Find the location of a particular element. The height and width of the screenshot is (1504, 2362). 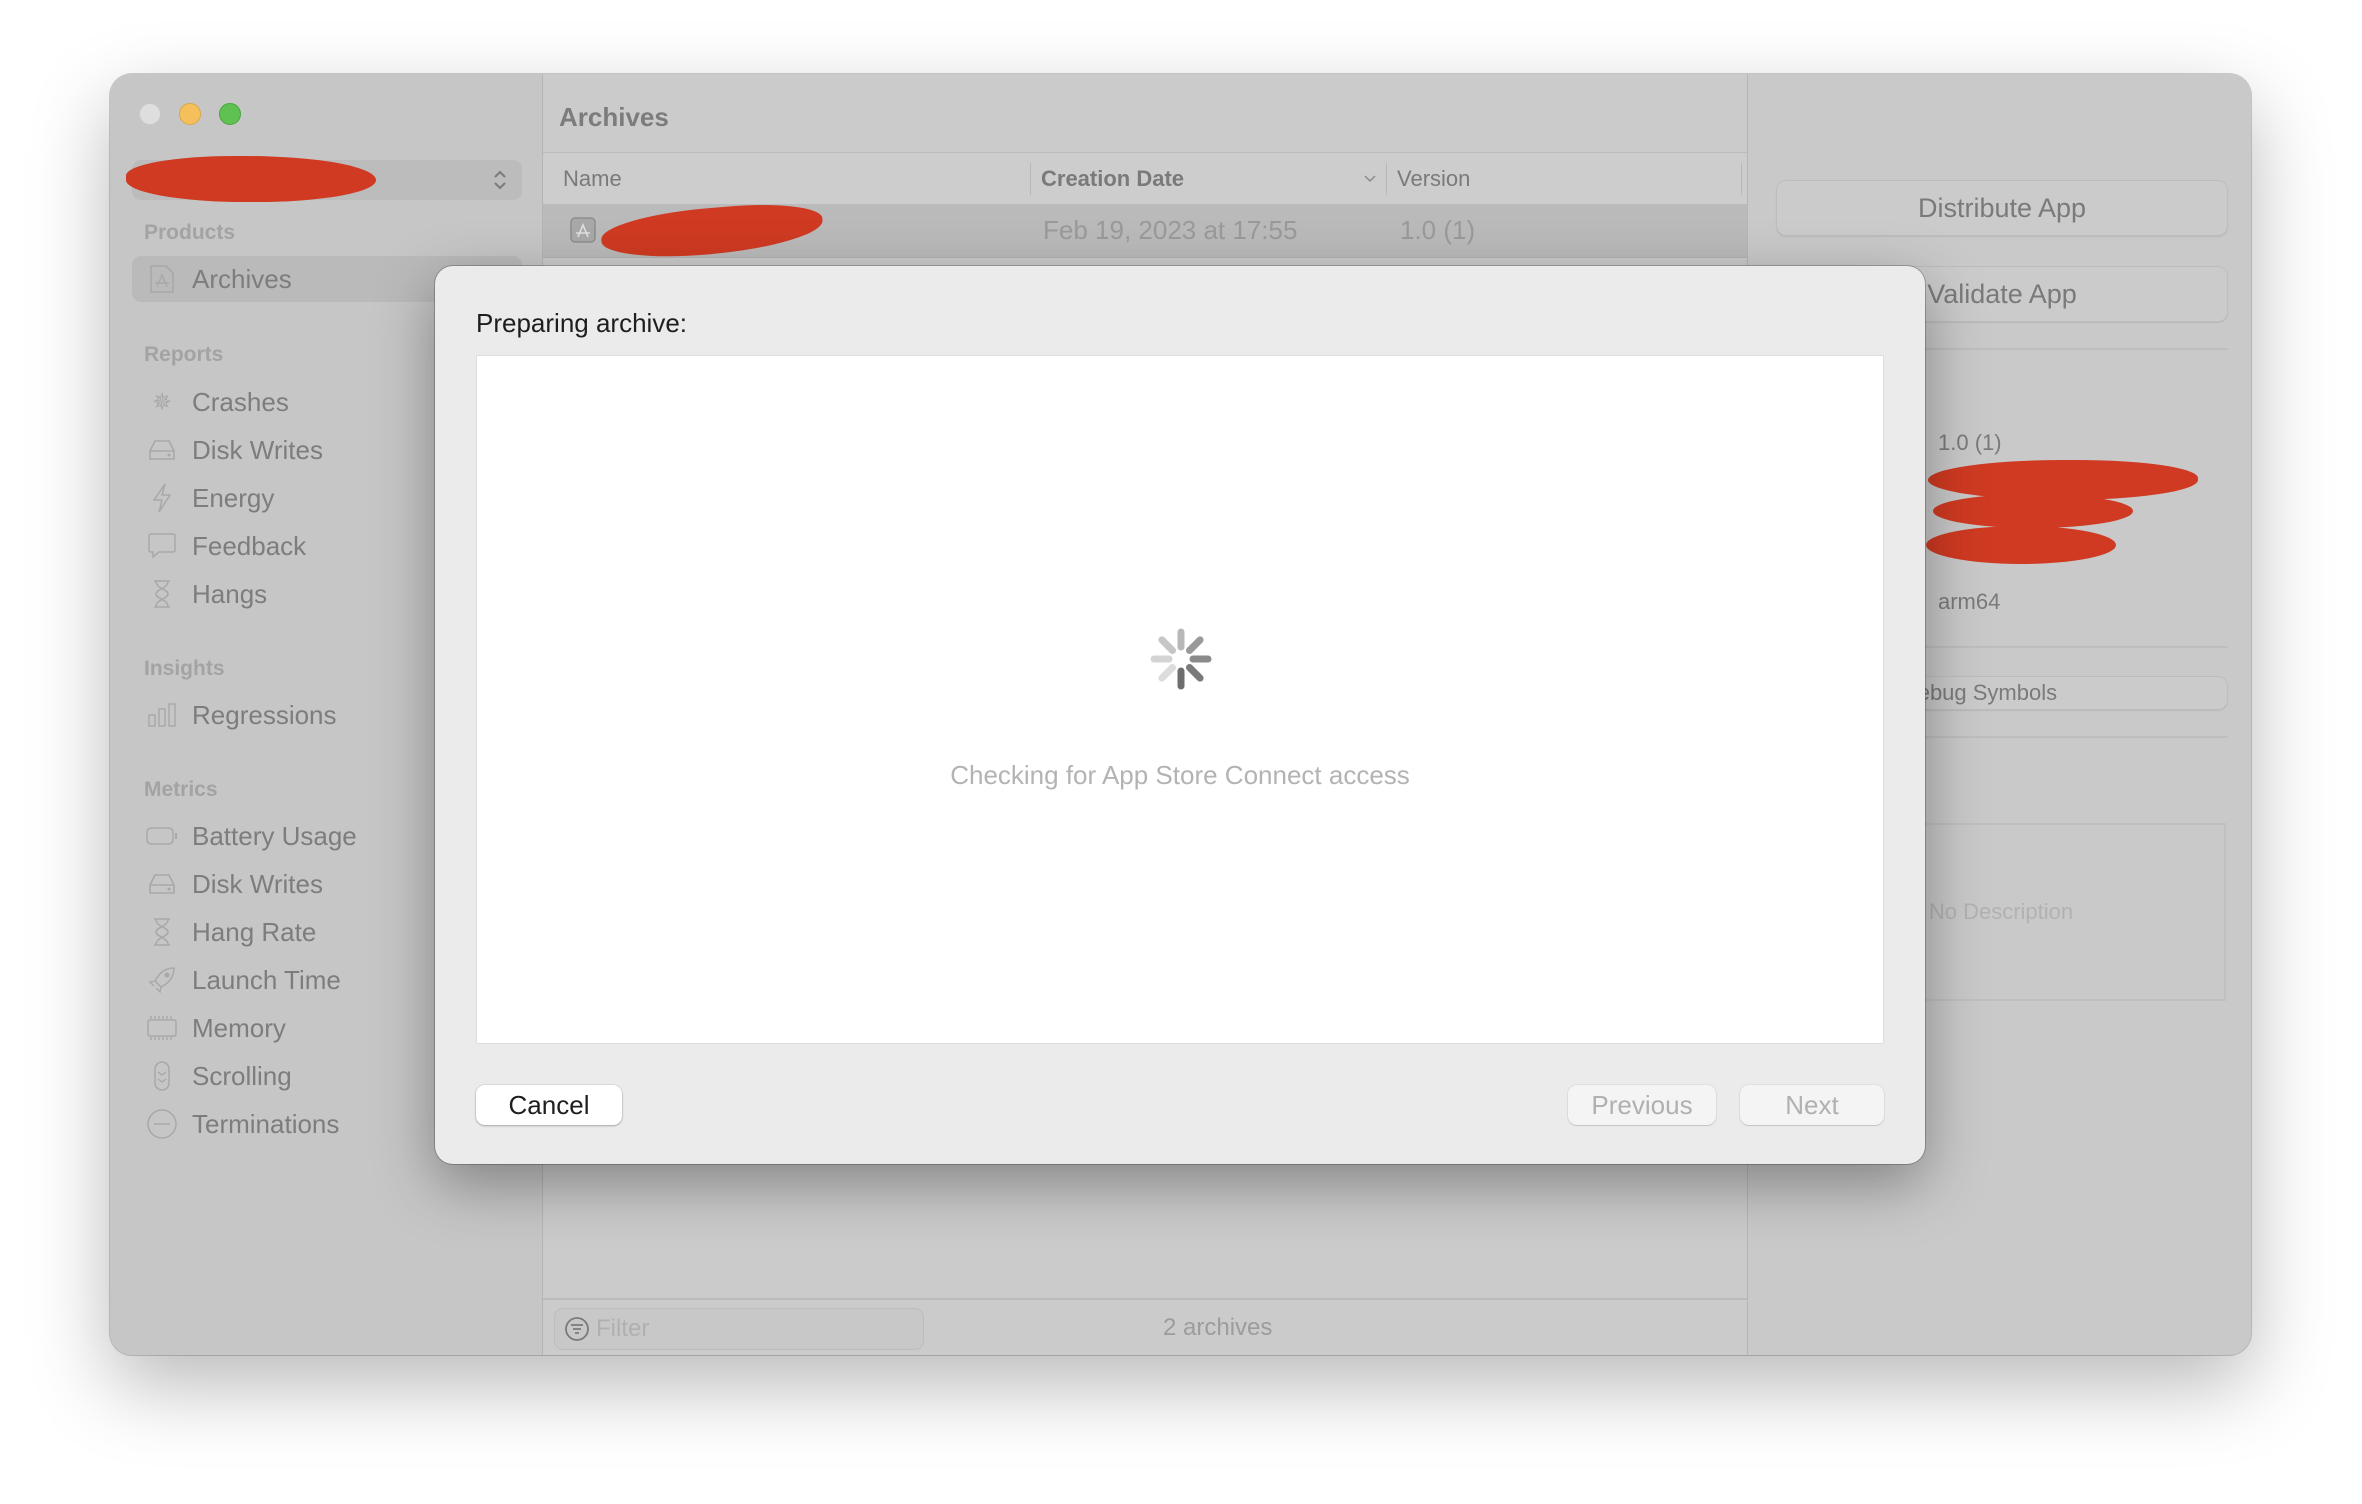

close-window-button is located at coordinates (150, 114).